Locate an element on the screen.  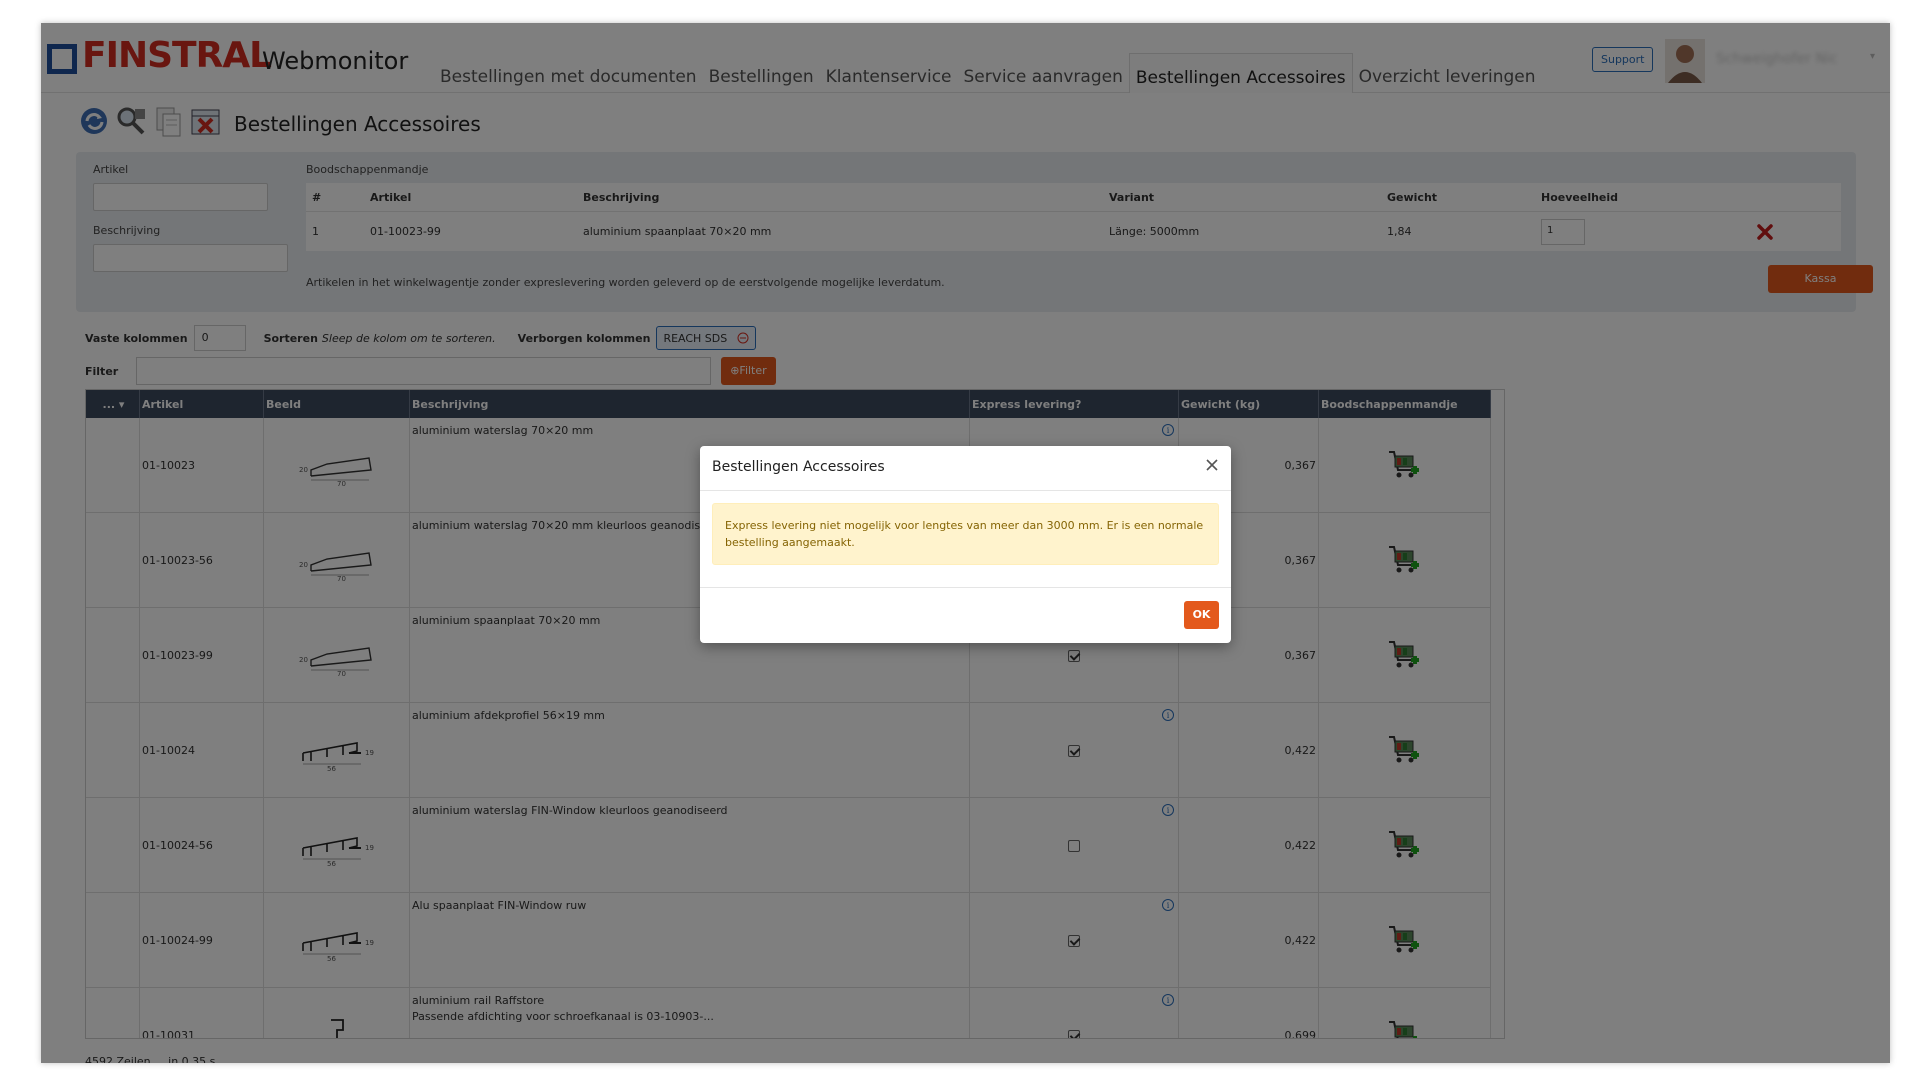
dialog-title: Bestellingen Accessoires is located at coordinates (798, 467).